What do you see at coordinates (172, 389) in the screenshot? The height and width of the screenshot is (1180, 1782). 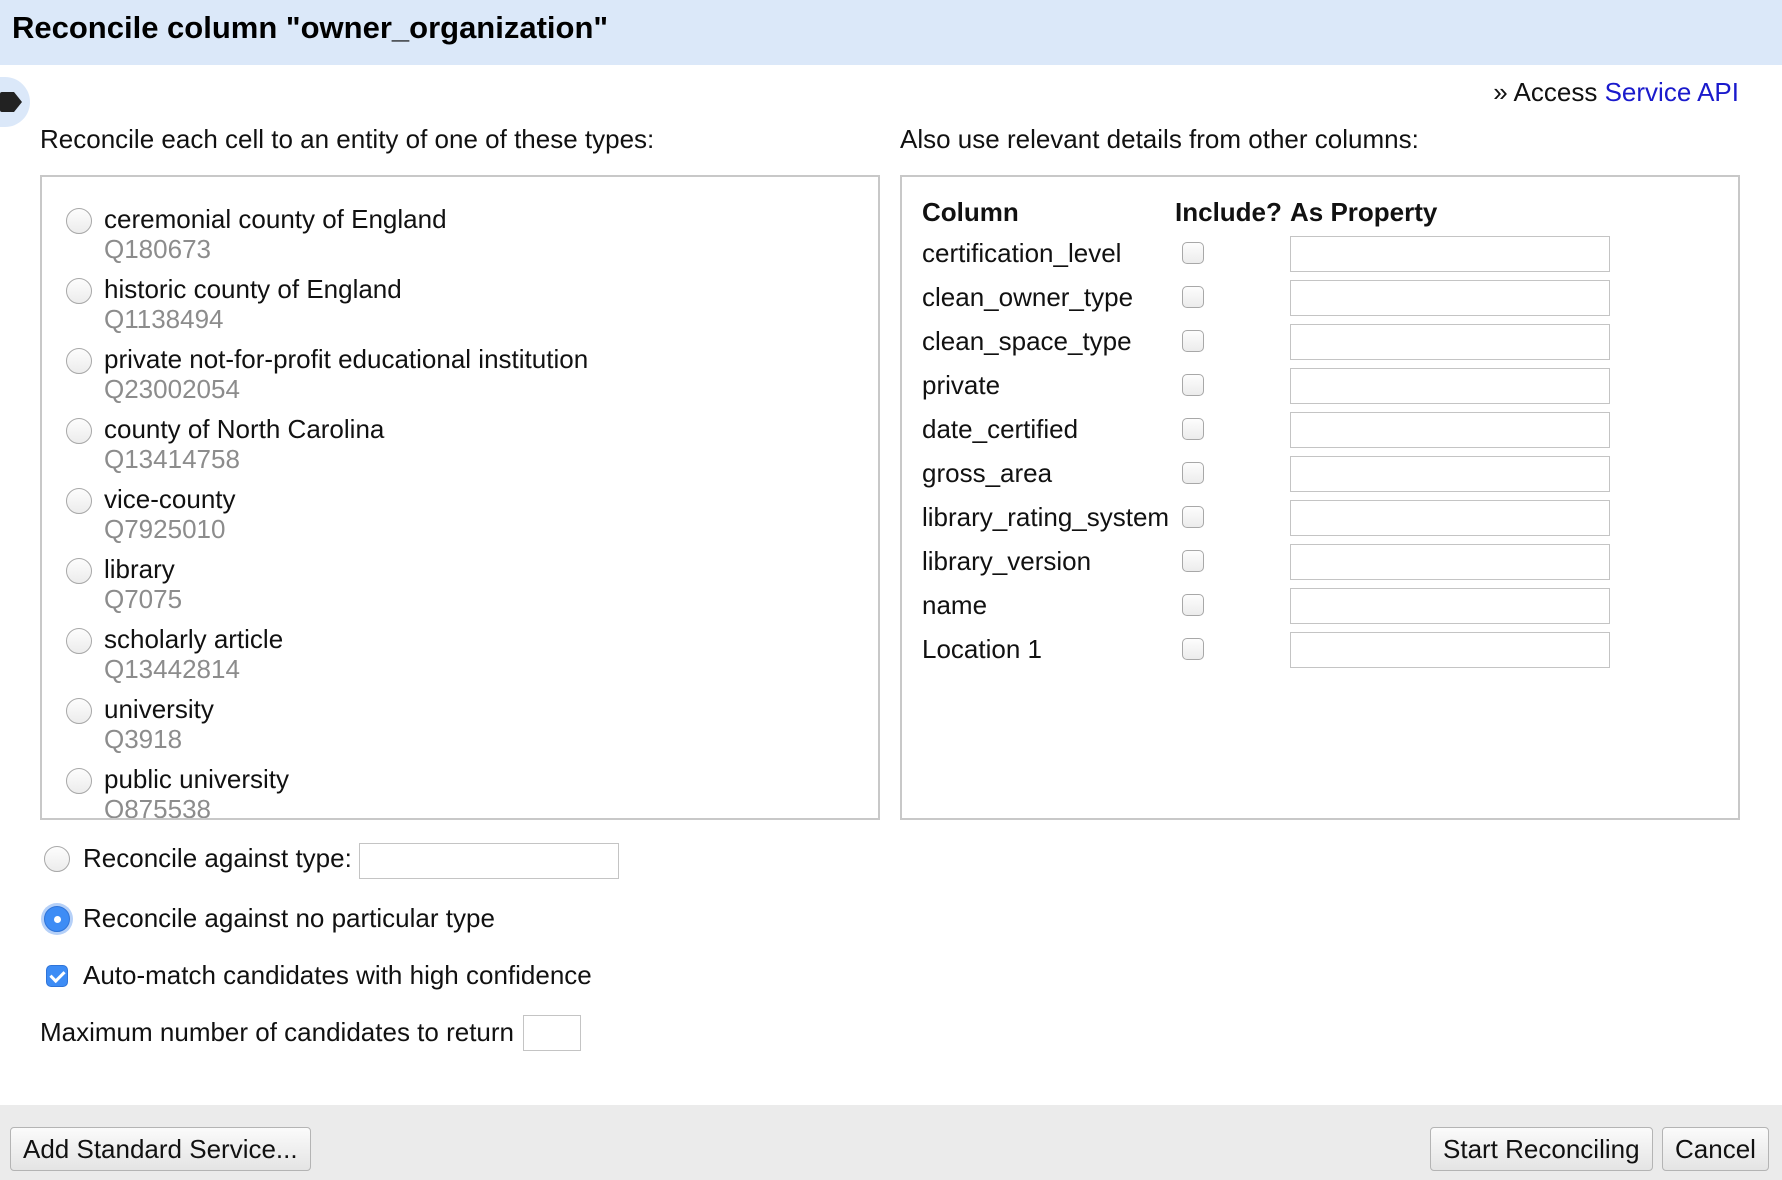 I see `type-id: Q23002054` at bounding box center [172, 389].